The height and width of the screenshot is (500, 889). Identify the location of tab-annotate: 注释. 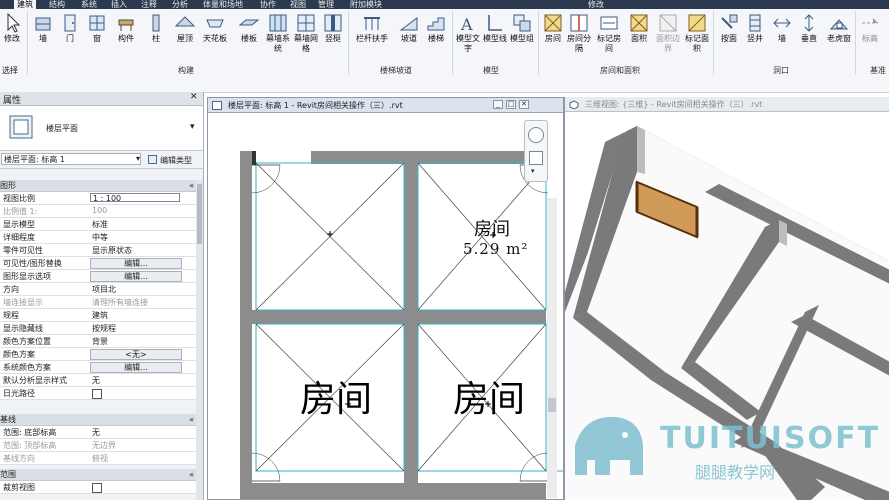
(149, 4).